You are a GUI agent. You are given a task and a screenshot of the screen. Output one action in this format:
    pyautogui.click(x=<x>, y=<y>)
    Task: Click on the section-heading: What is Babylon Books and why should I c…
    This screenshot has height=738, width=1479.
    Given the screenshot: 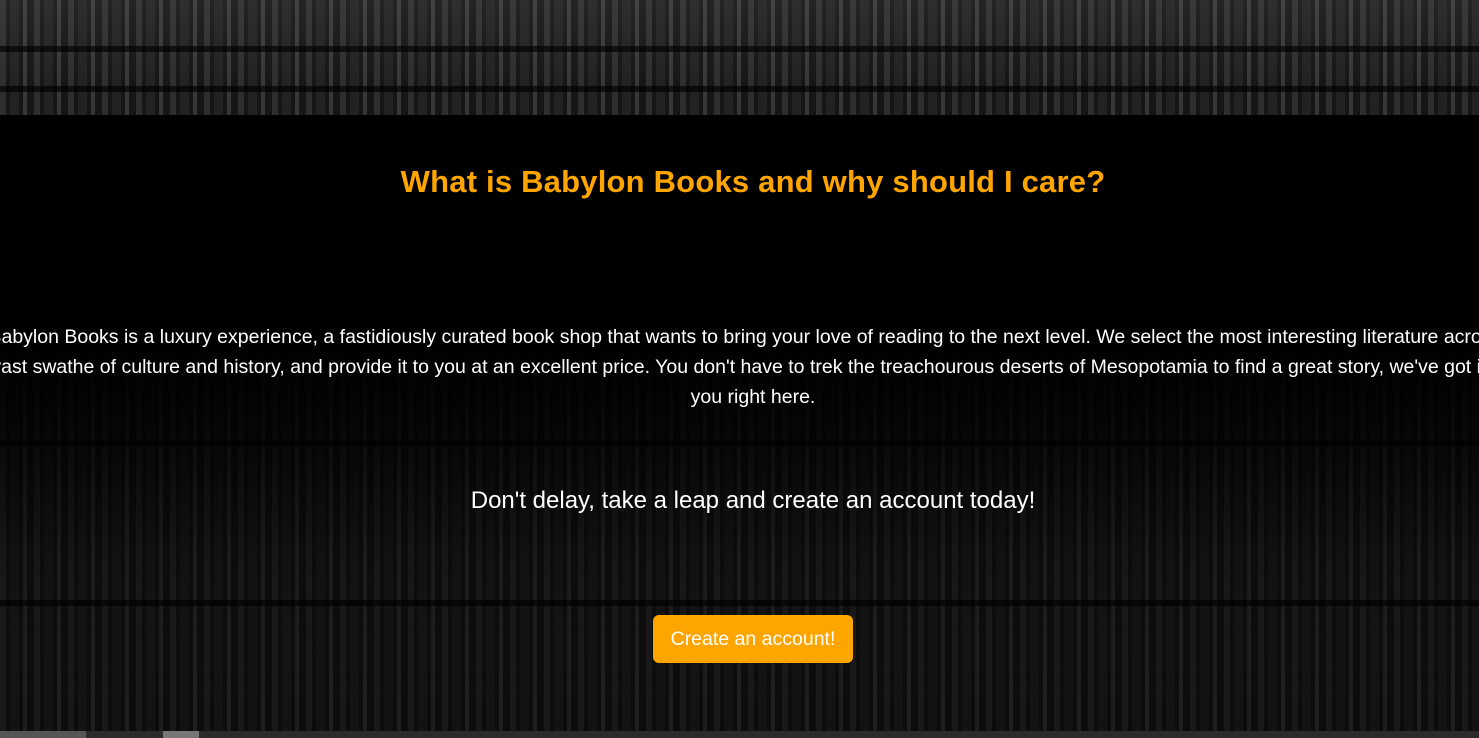 What is the action you would take?
    pyautogui.click(x=753, y=181)
    